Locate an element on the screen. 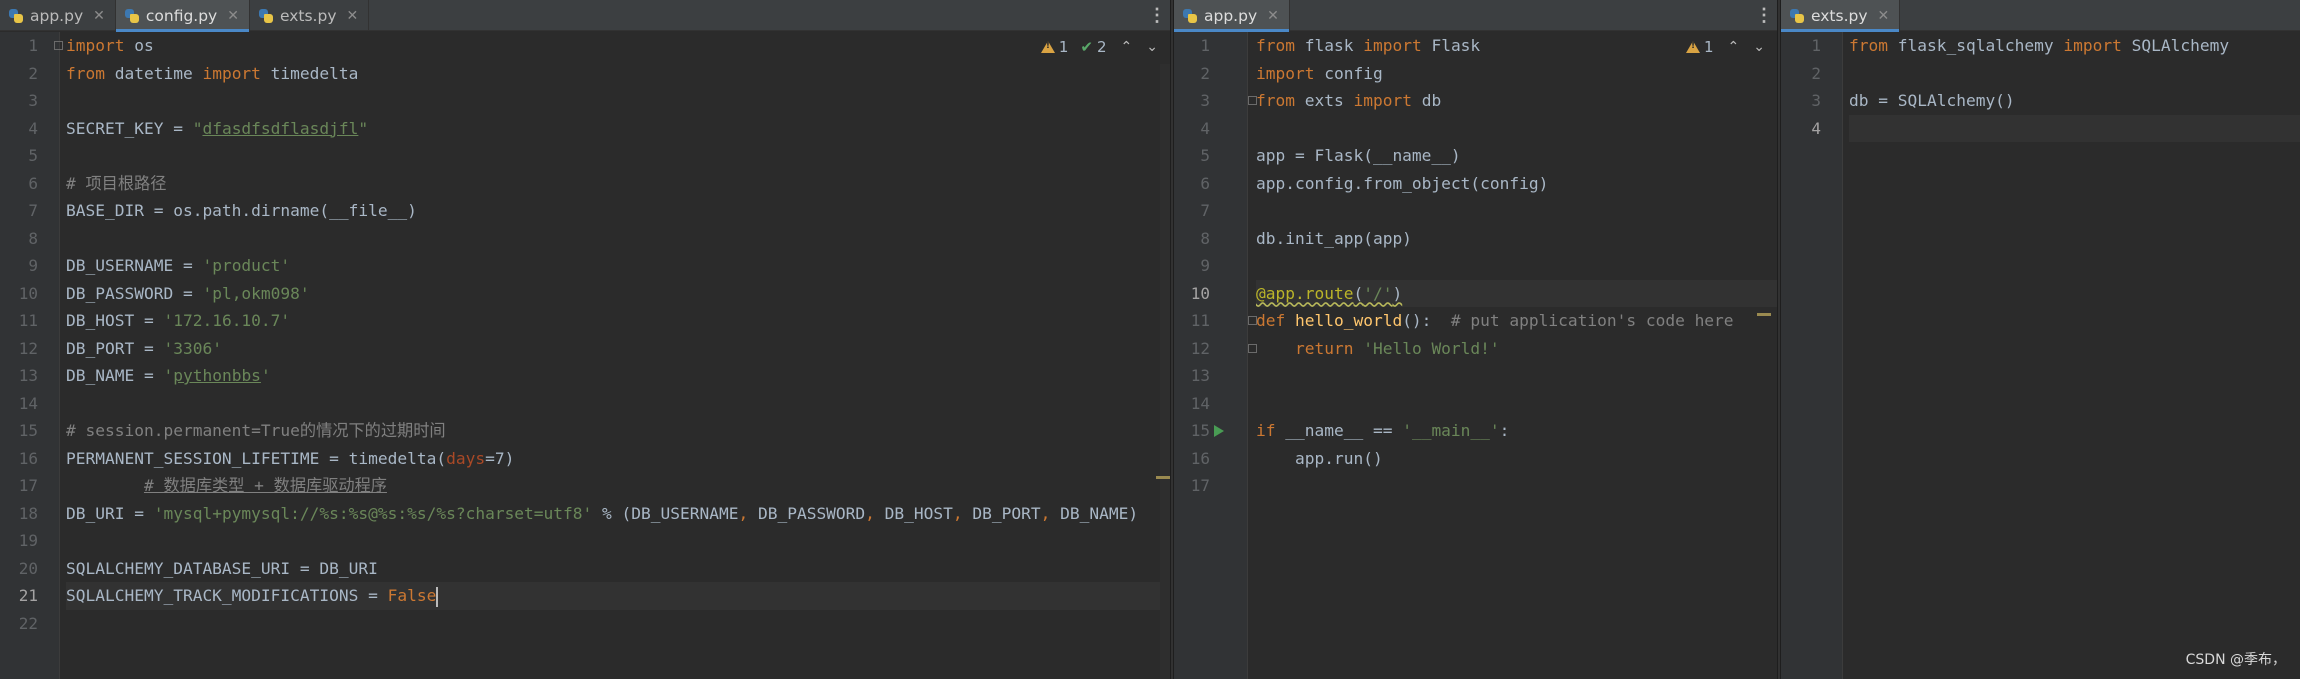  code-line: SECRET_KEY = "dfasdfsdflasdjfl" is located at coordinates (618, 129).